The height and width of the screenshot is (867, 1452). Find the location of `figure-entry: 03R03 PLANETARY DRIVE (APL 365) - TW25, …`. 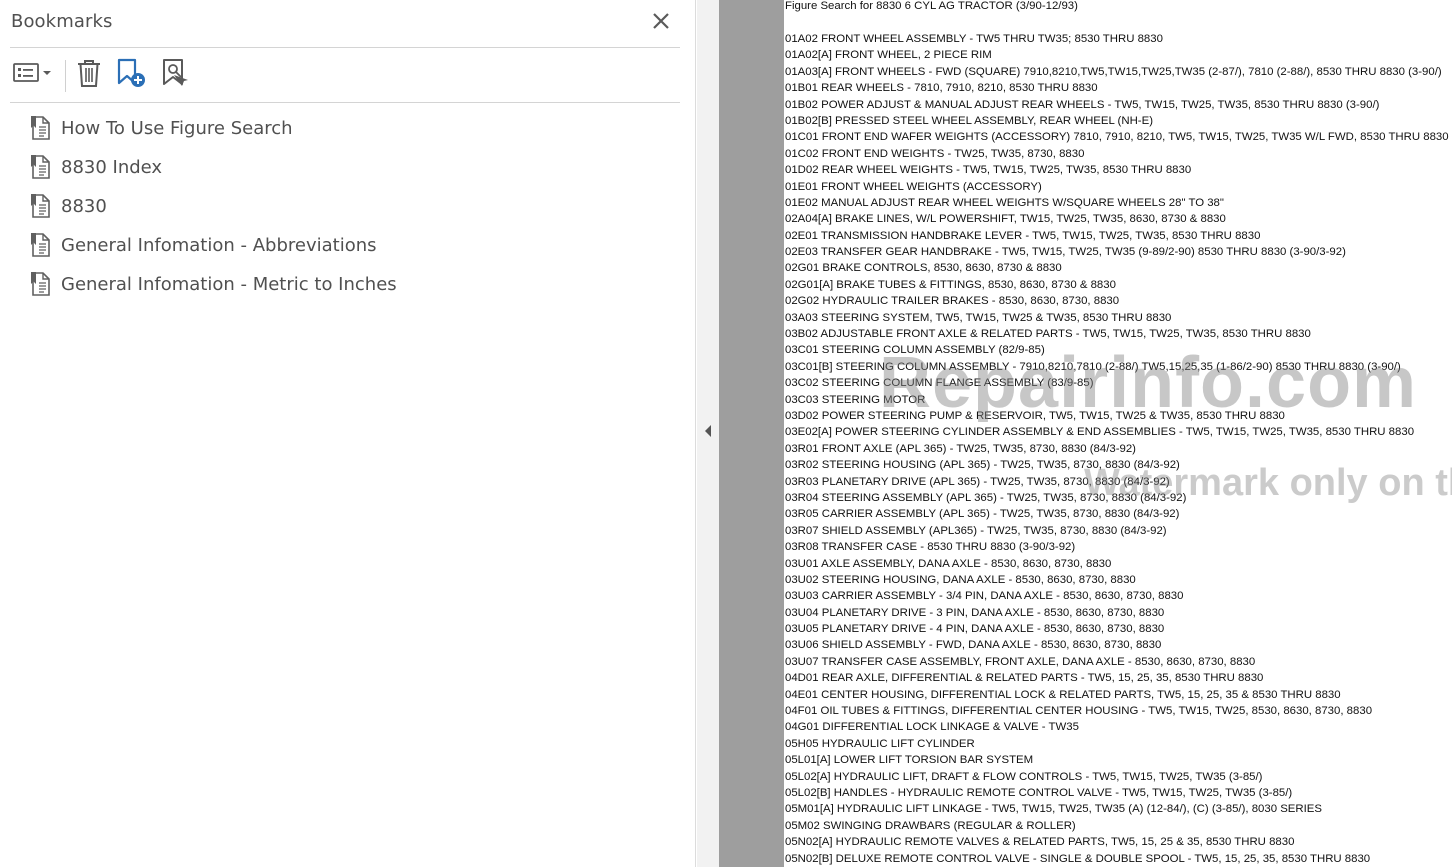

figure-entry: 03R03 PLANETARY DRIVE (APL 365) - TW25, … is located at coordinates (977, 481).